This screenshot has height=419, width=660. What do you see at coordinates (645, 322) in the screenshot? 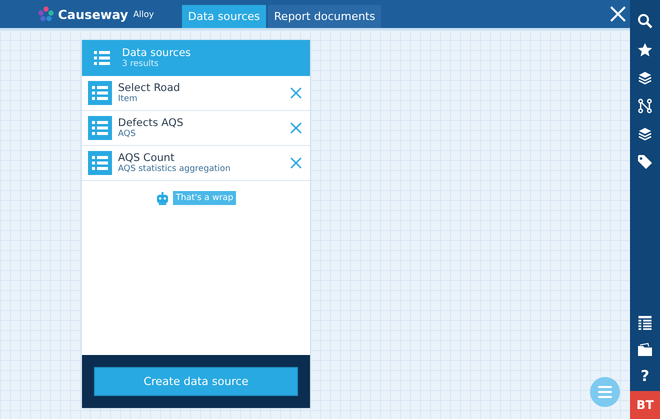
I see `table-icon` at bounding box center [645, 322].